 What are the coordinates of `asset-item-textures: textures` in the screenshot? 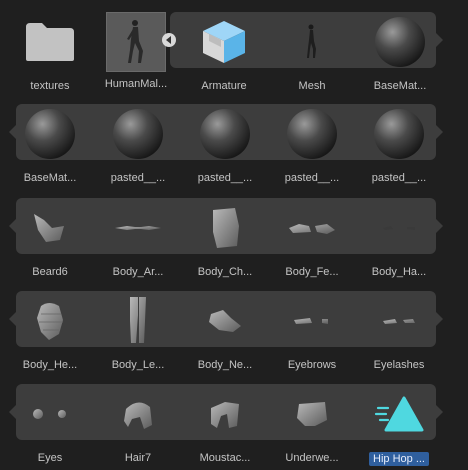 It's located at (50, 52).